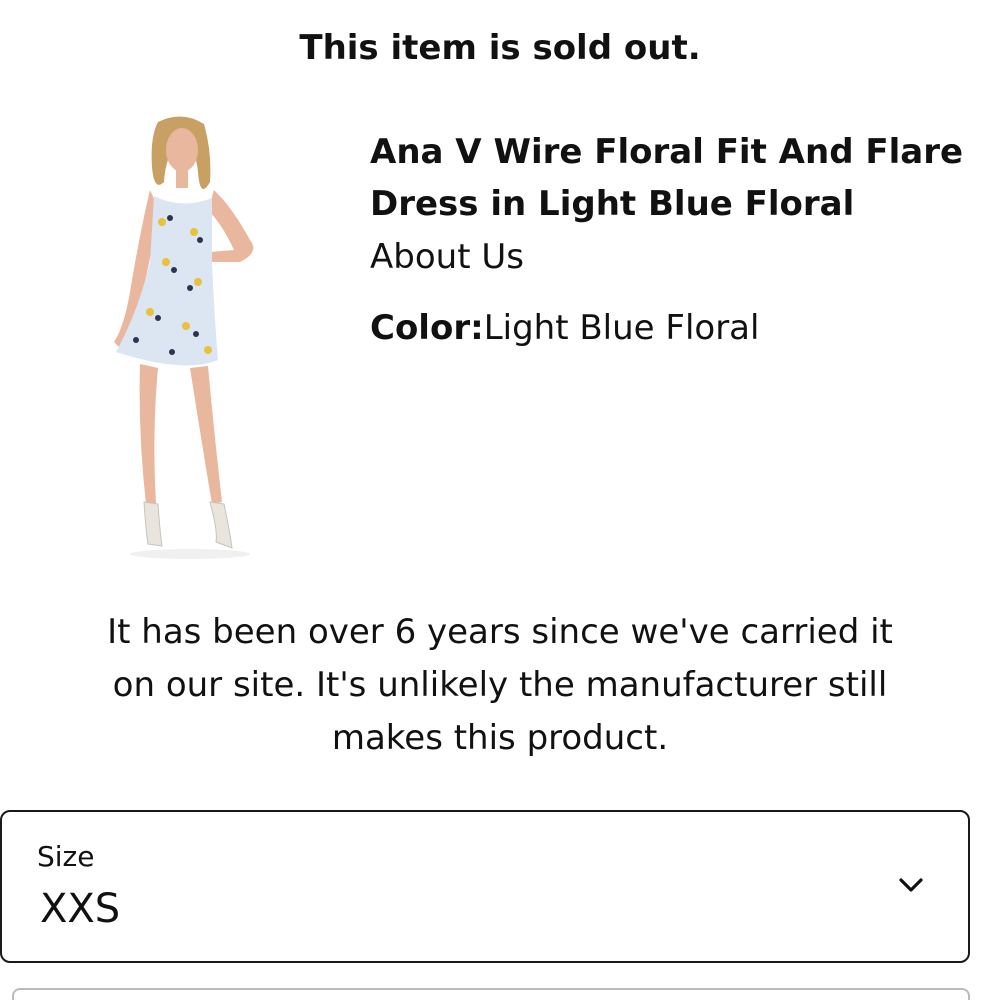 The width and height of the screenshot is (1000, 1000). I want to click on product-image, so click(185, 339).